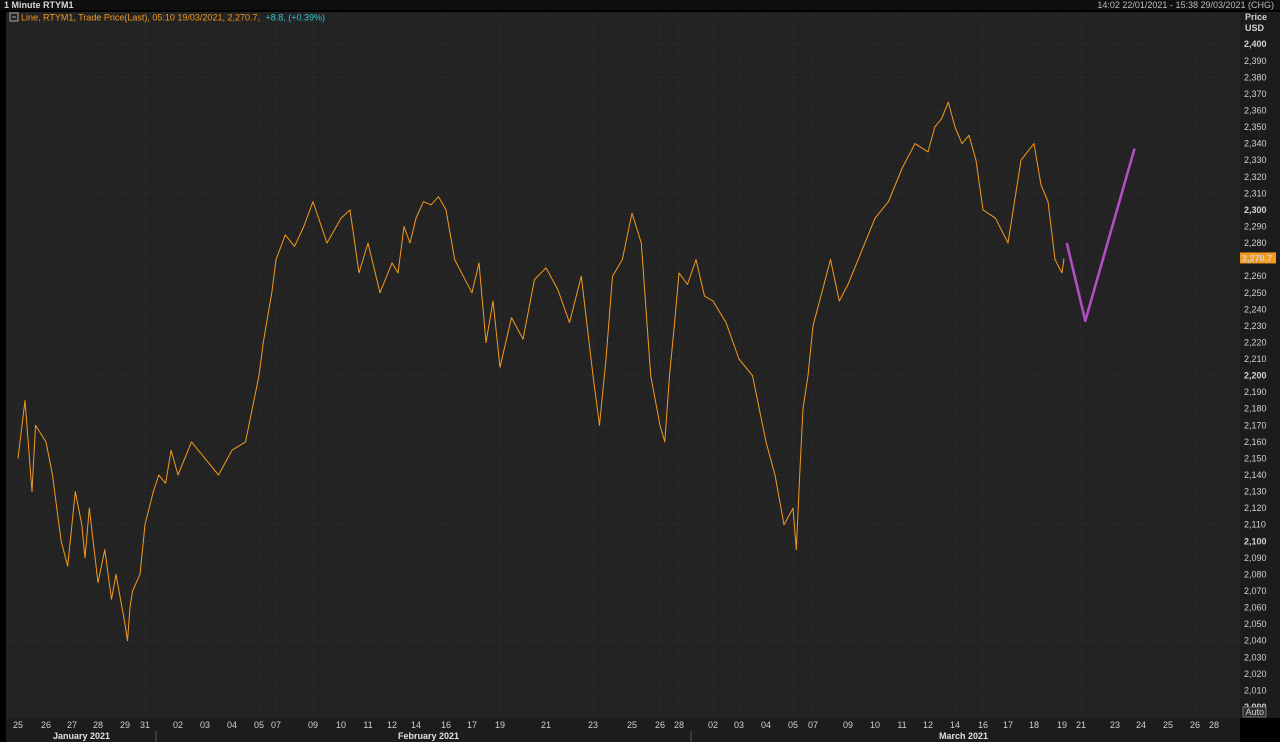 The image size is (1280, 742). What do you see at coordinates (39, 5) in the screenshot?
I see `window-title: 1 Minute RTYM1` at bounding box center [39, 5].